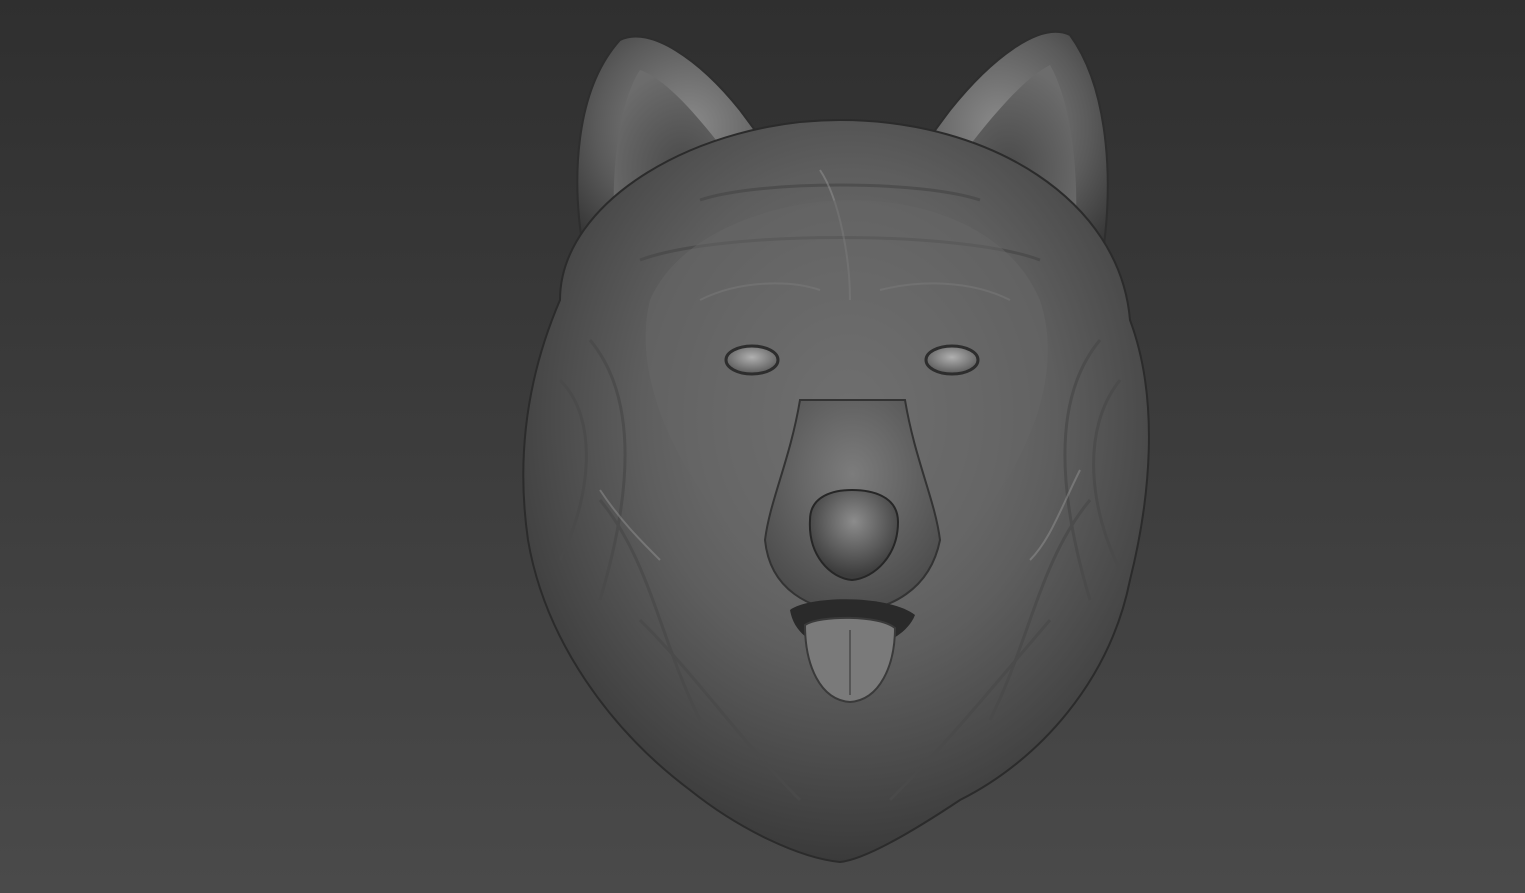 This screenshot has height=893, width=1525. I want to click on right-eye, so click(952, 360).